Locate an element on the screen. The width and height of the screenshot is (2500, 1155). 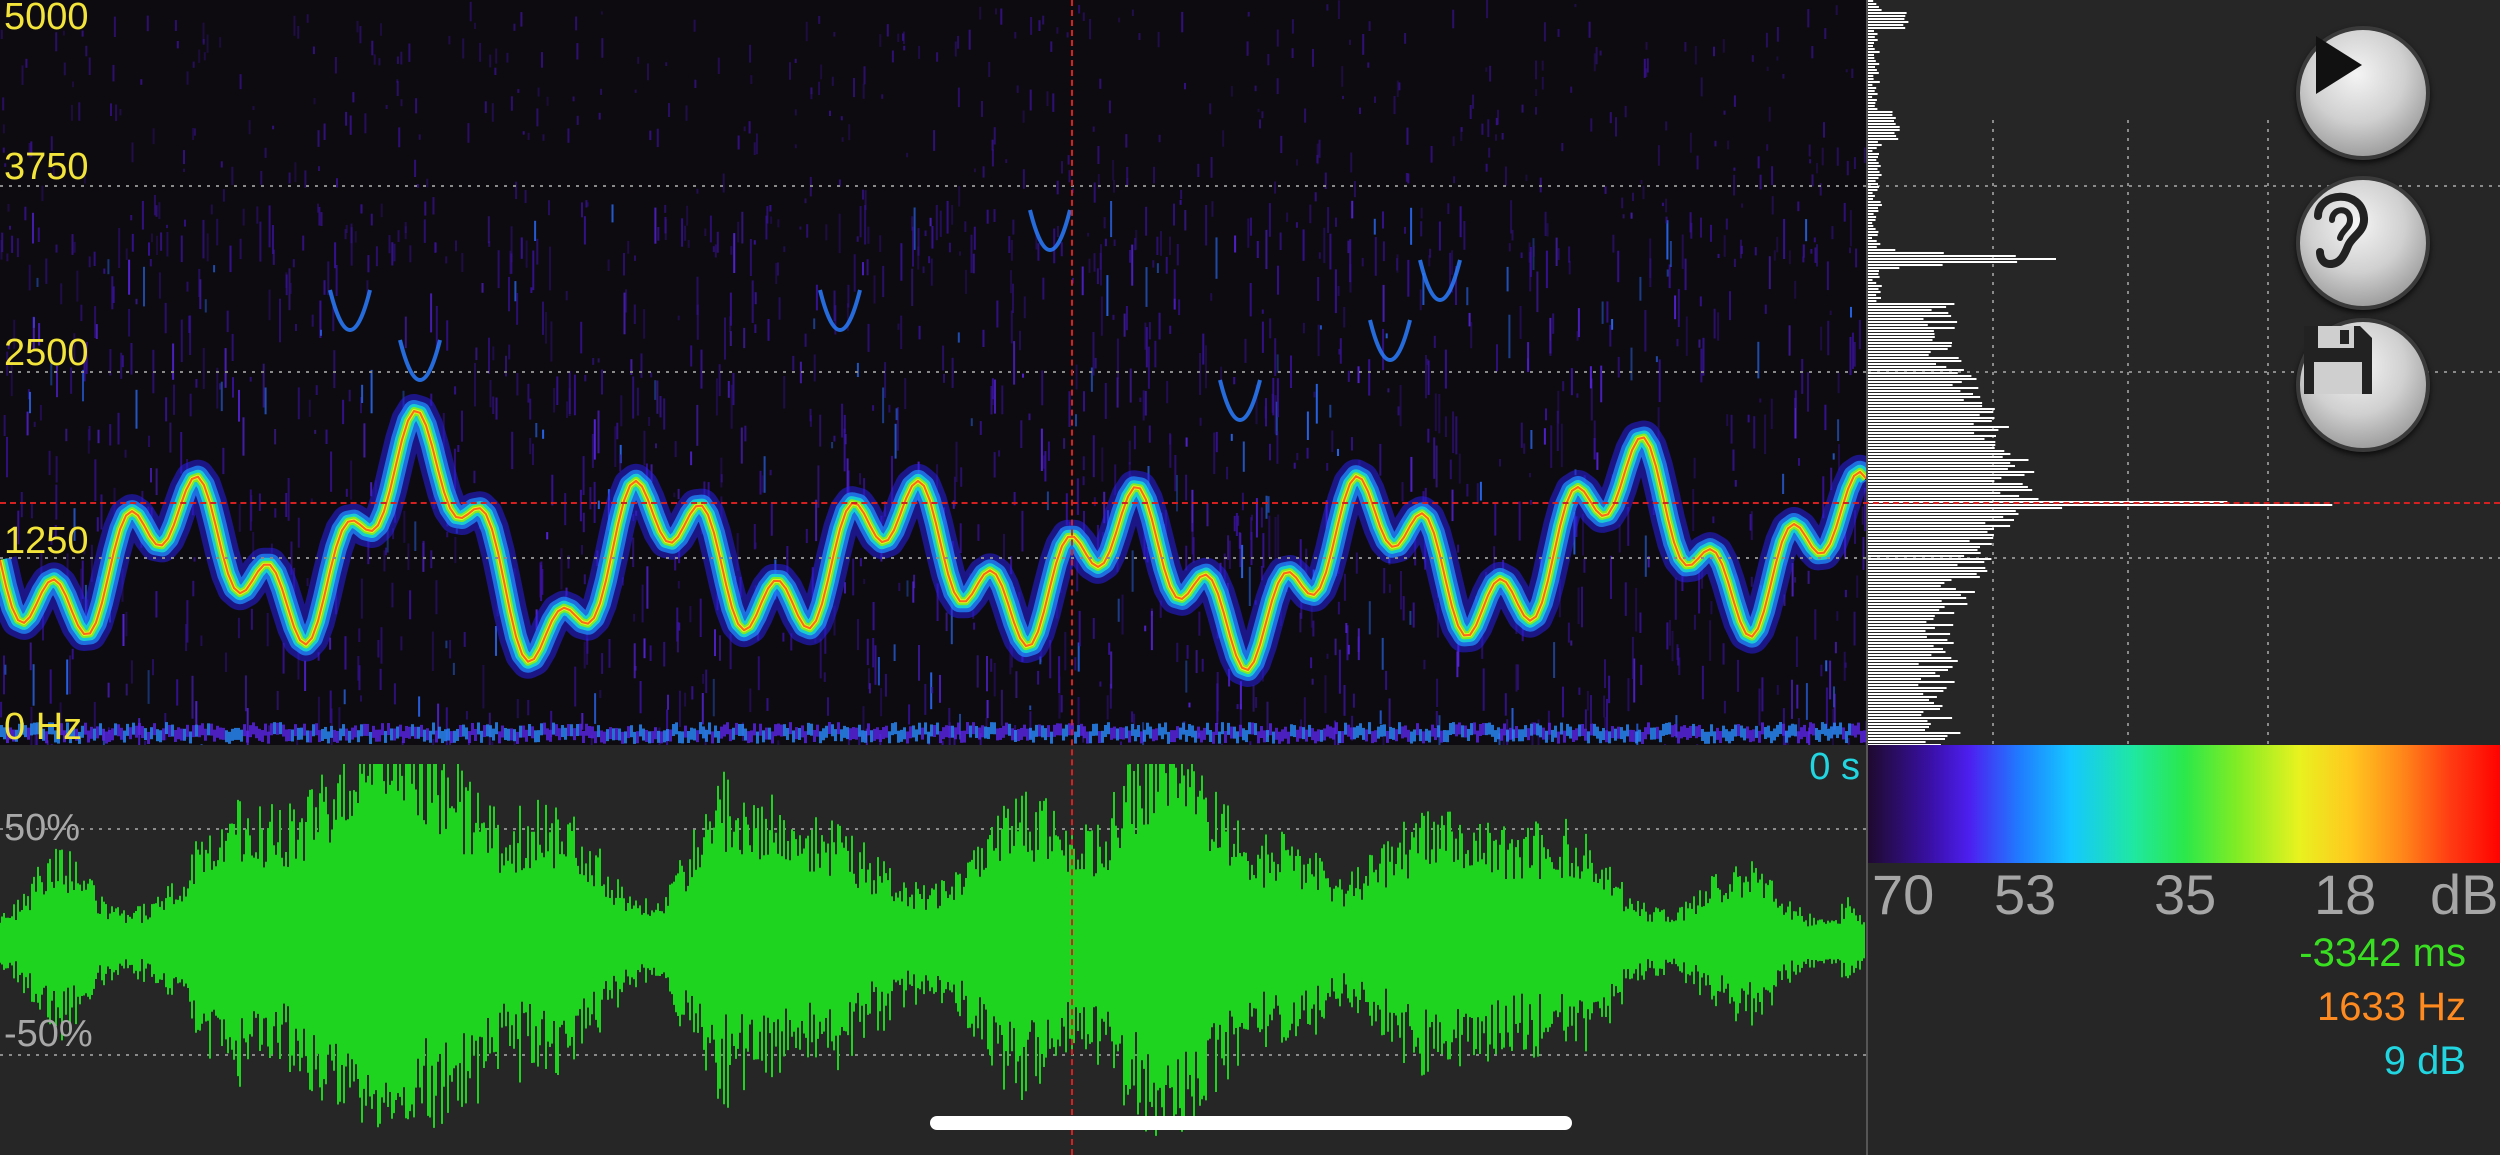
cursor-horizontal-line is located at coordinates (1250, 503).